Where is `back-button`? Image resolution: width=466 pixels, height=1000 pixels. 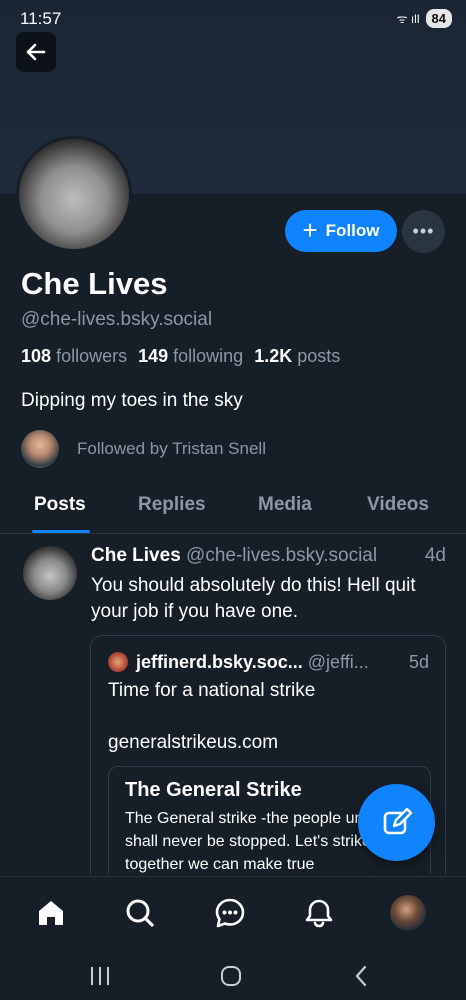 back-button is located at coordinates (36, 52).